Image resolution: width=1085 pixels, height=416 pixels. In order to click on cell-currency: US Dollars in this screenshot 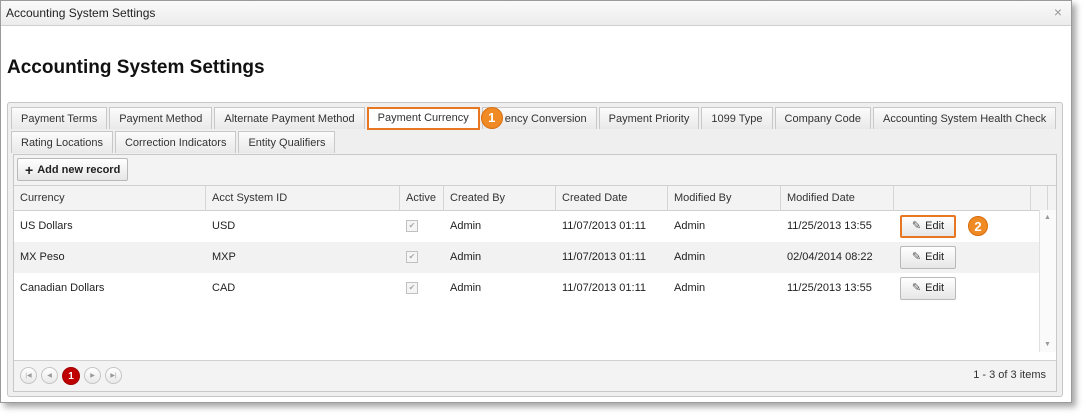, I will do `click(46, 226)`.